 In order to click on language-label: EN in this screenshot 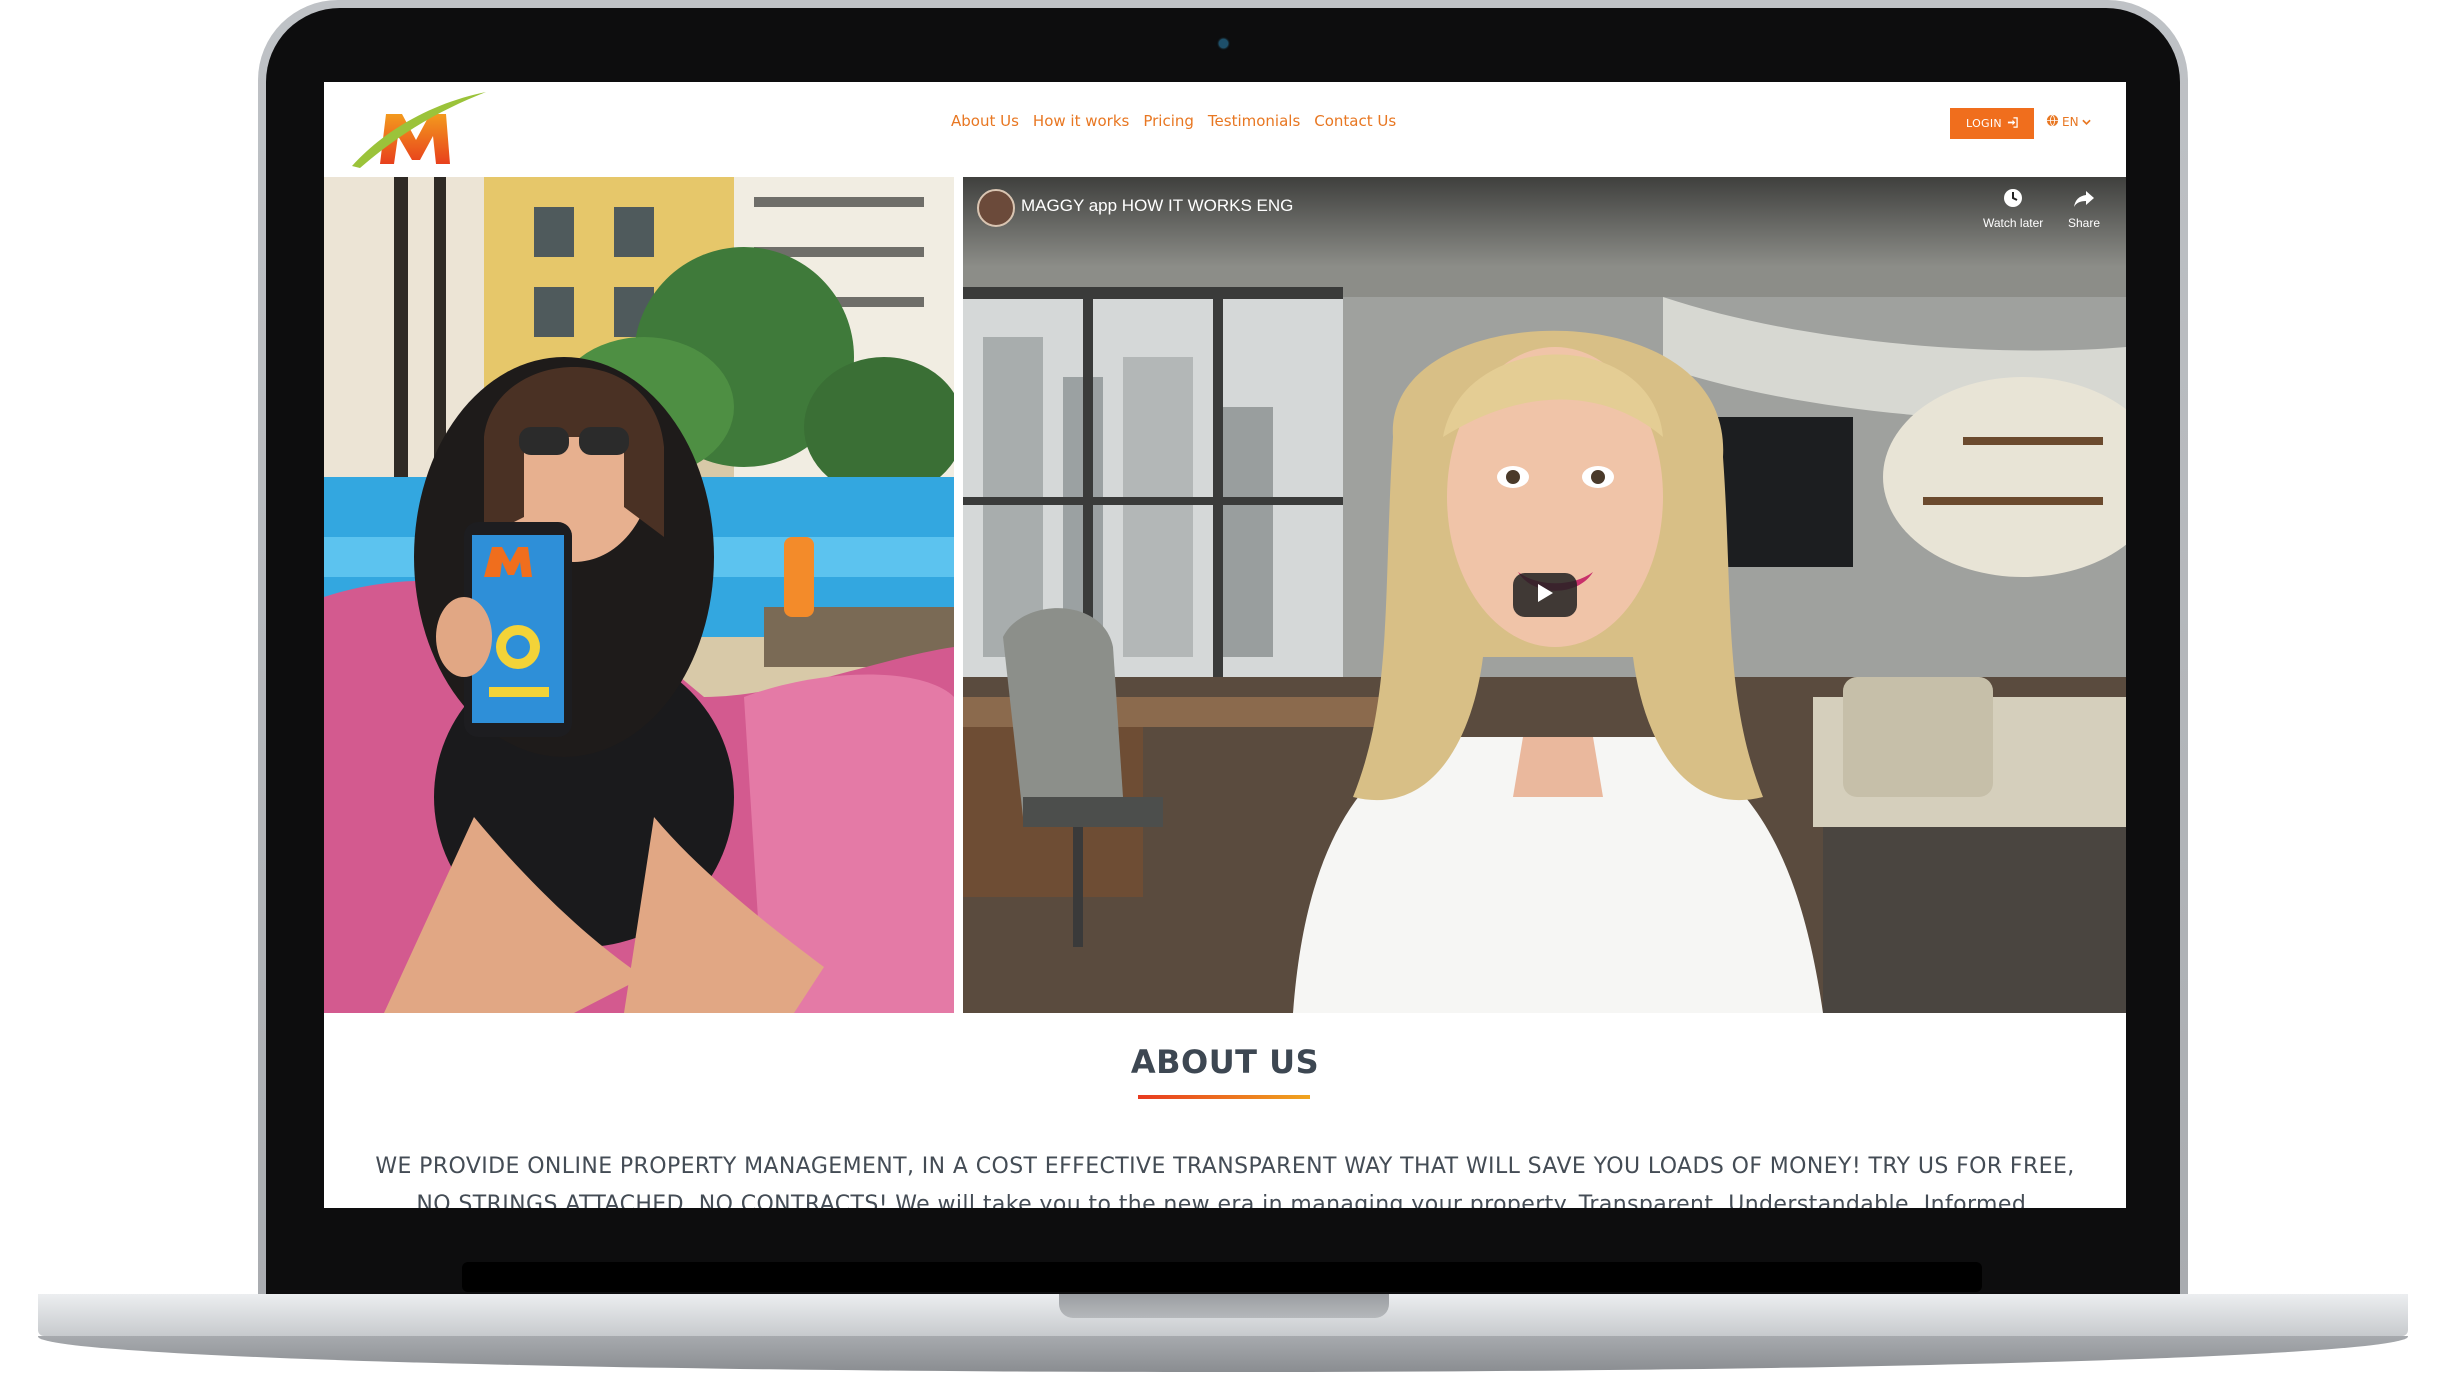, I will do `click(2070, 122)`.